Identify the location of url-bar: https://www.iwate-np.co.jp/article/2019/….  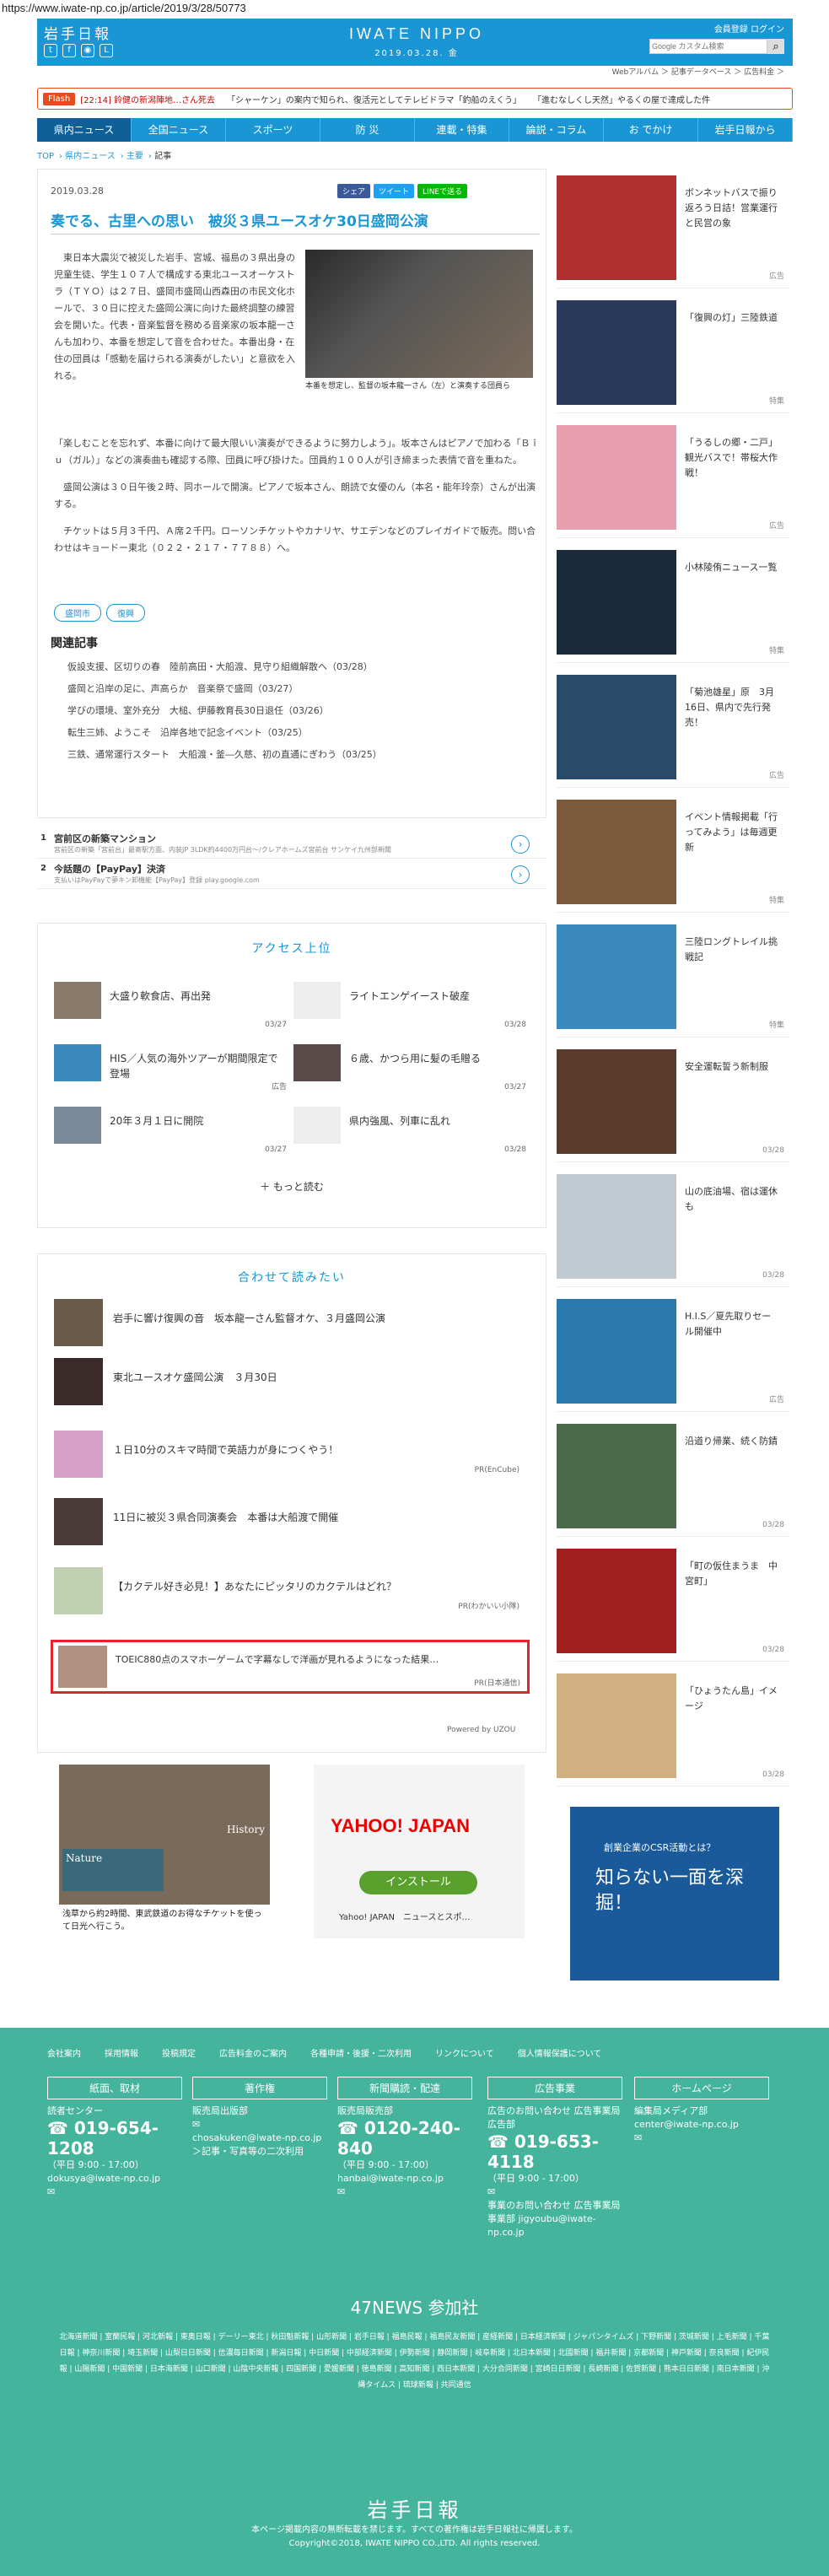
(414, 9).